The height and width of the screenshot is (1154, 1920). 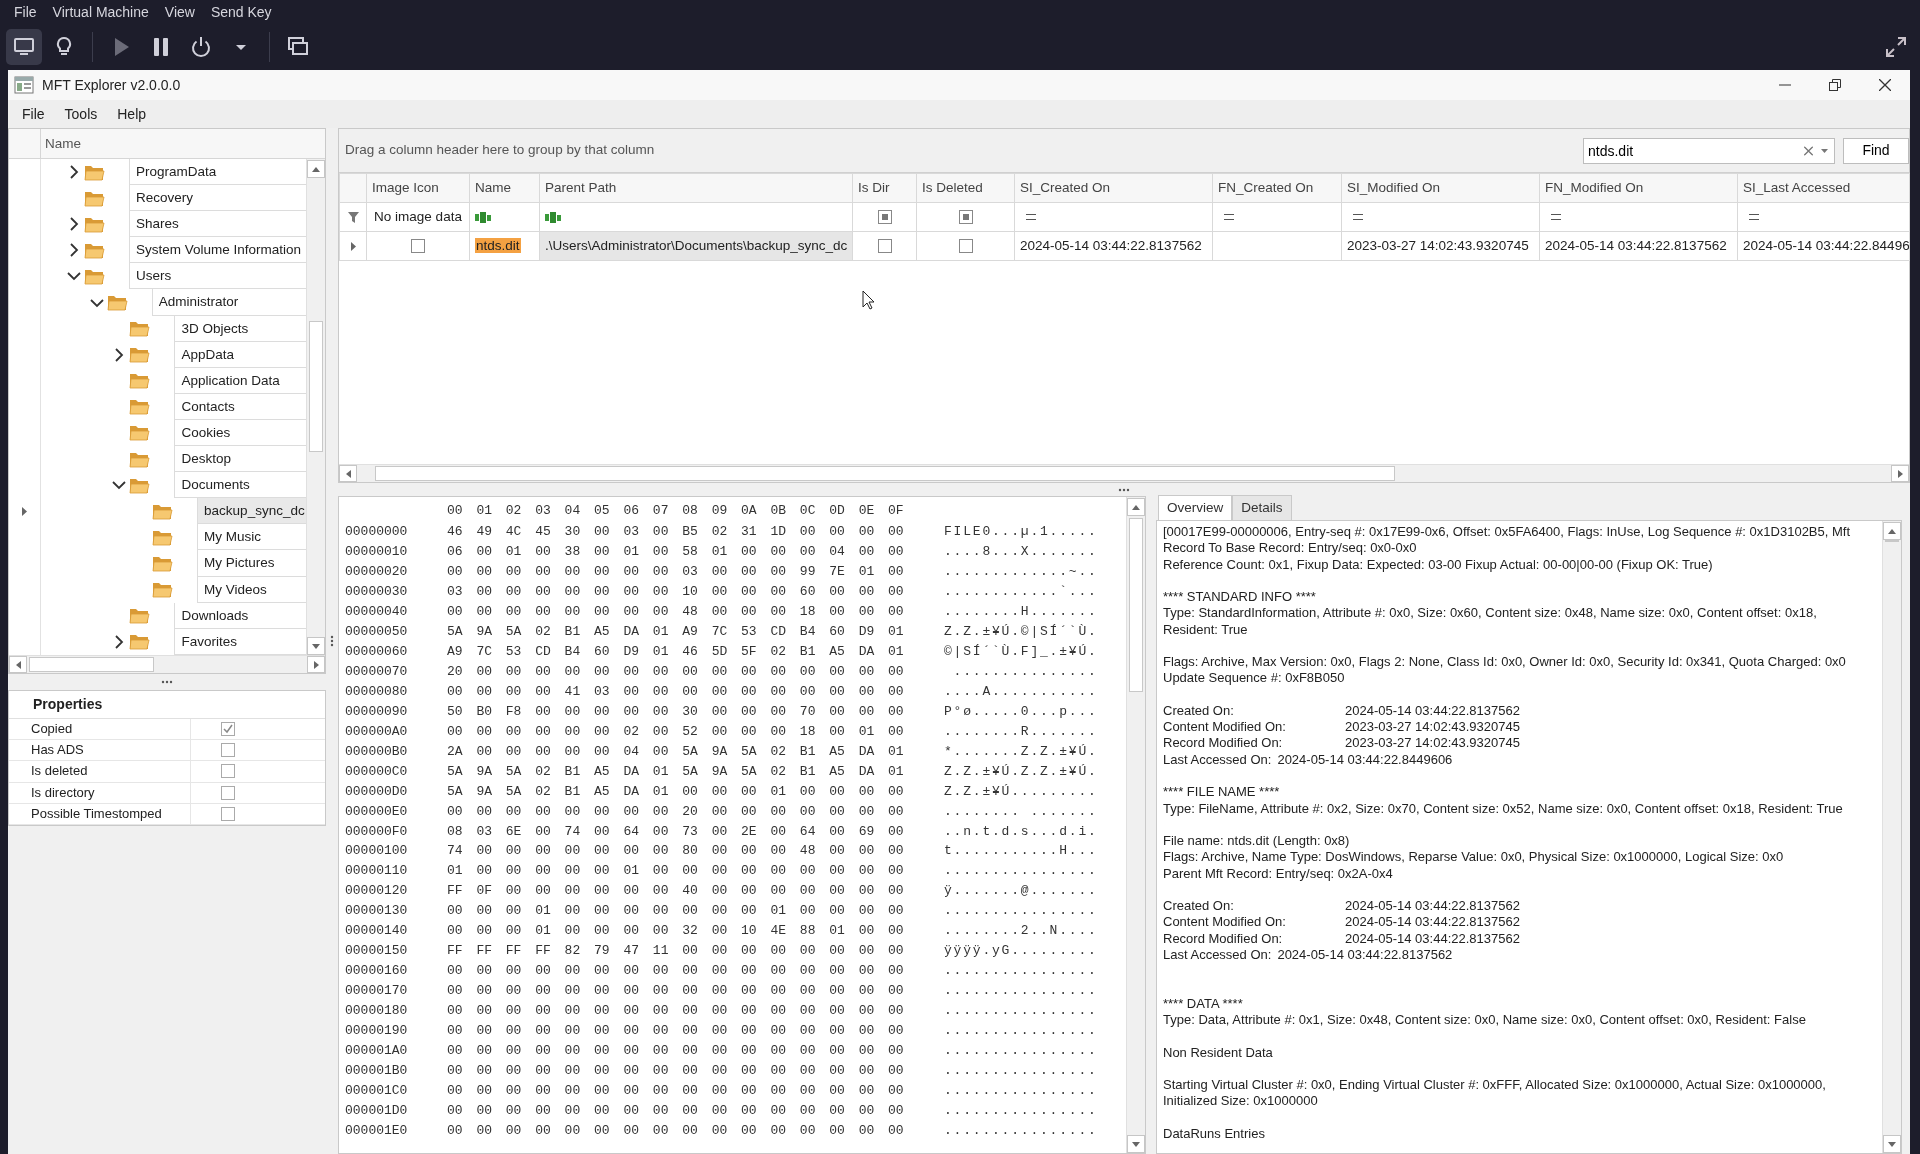 I want to click on menu-item: Help, so click(x=132, y=114).